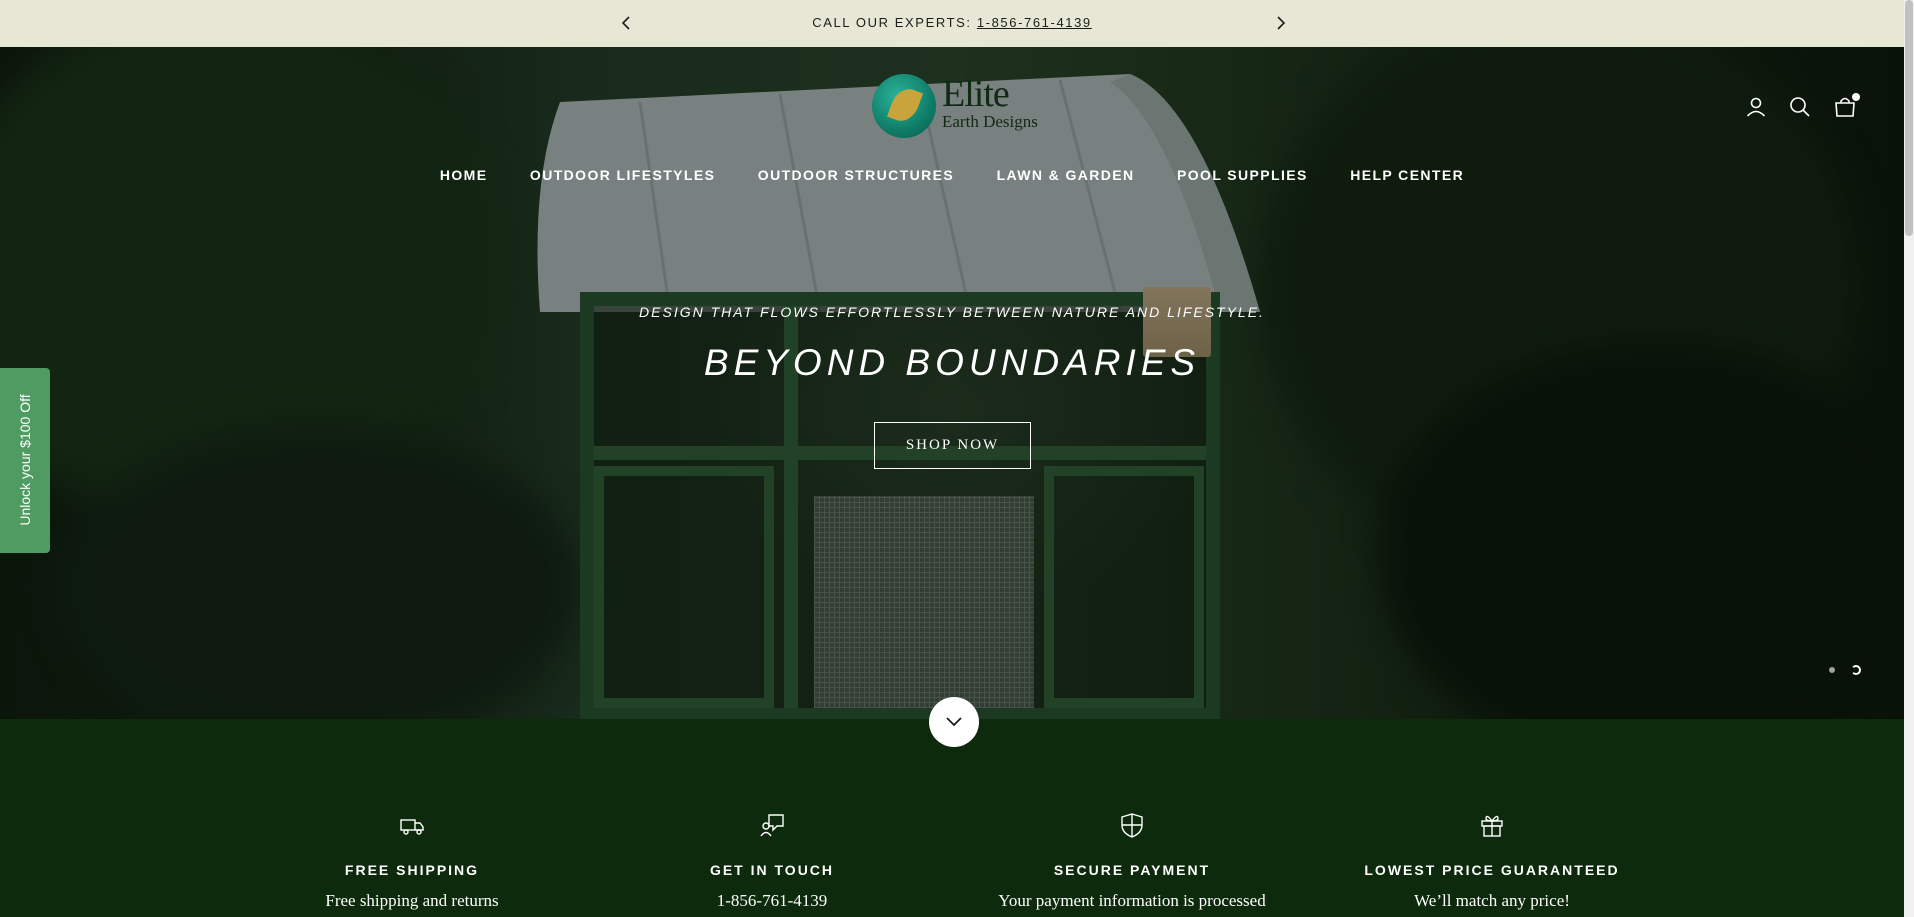  Describe the element at coordinates (1856, 97) in the screenshot. I see `cart-badge` at that location.